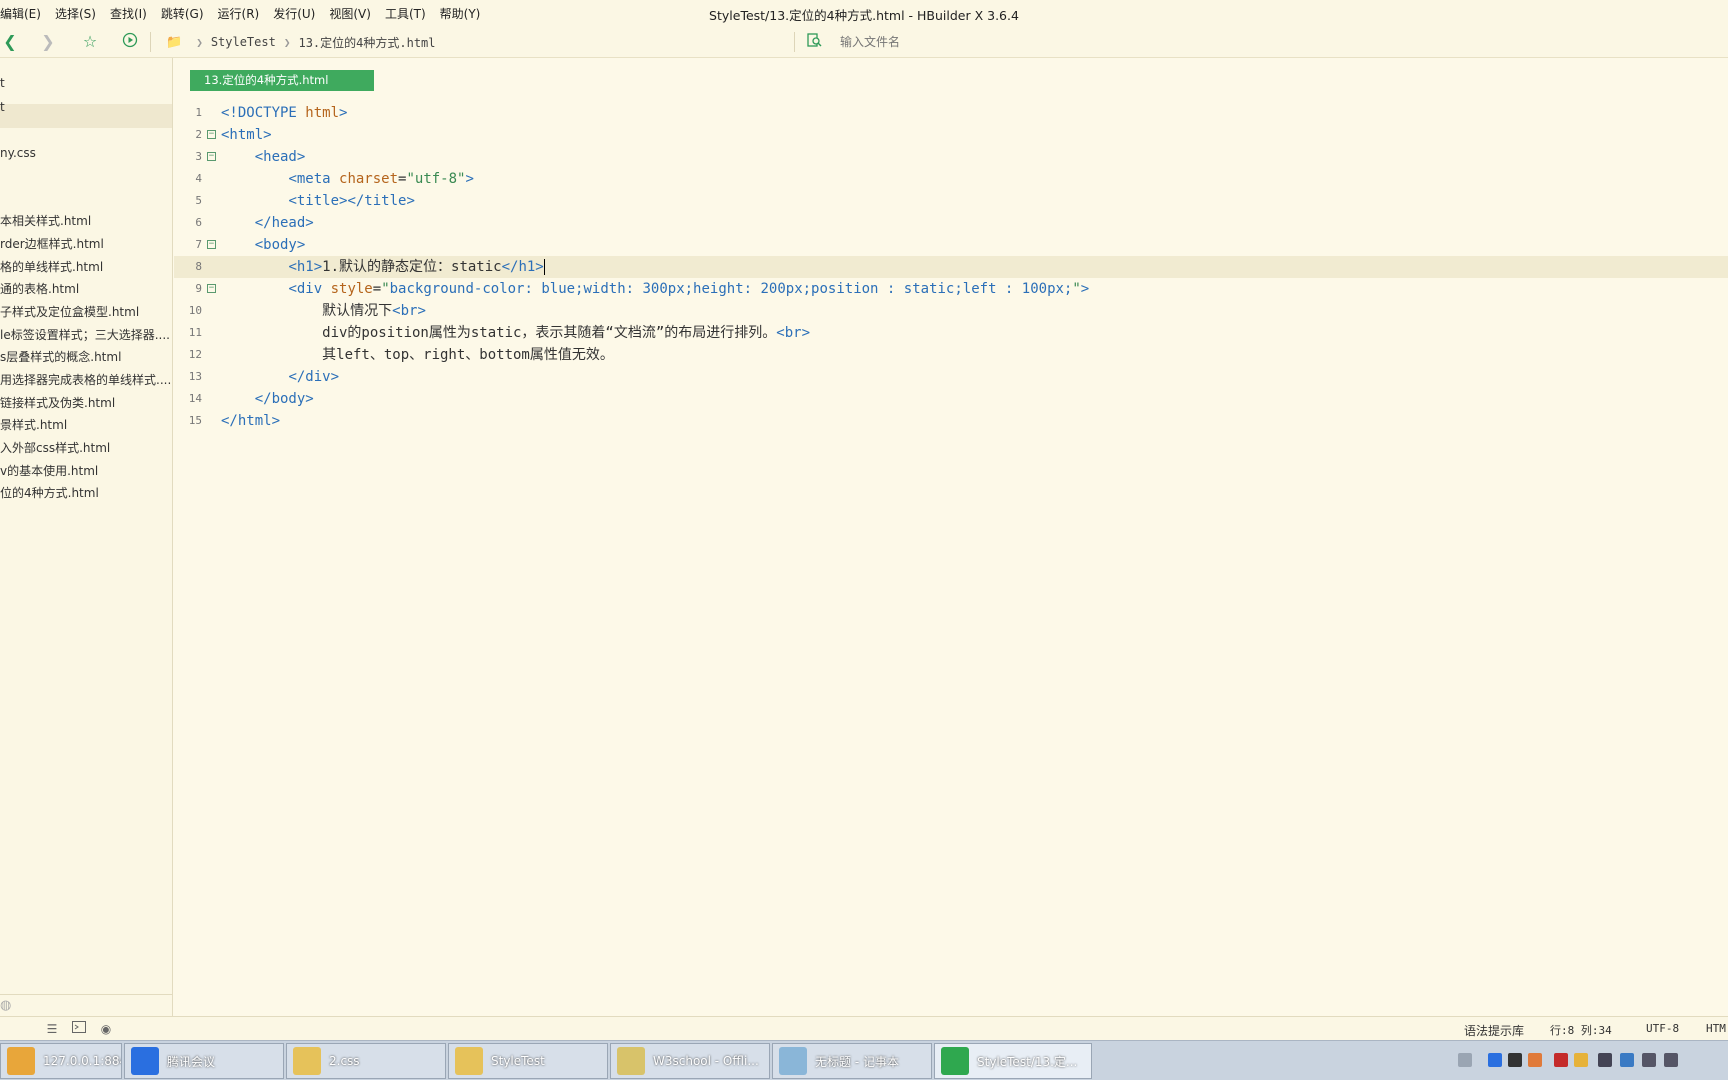  What do you see at coordinates (198, 266) in the screenshot?
I see `line-number: 8` at bounding box center [198, 266].